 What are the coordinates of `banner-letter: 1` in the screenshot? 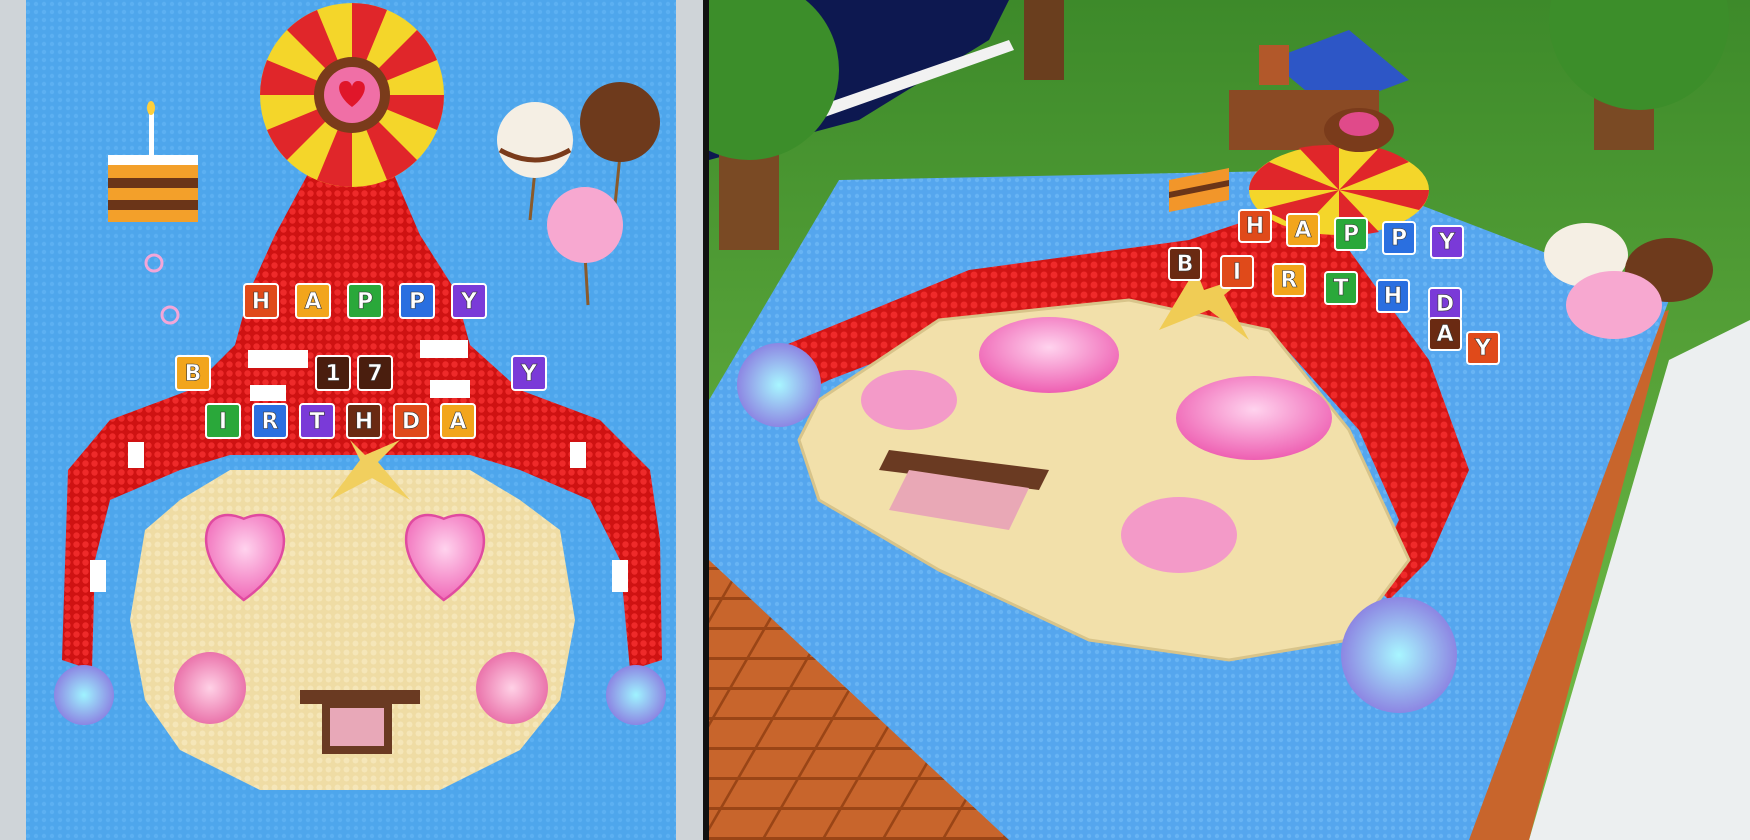 It's located at (332, 373).